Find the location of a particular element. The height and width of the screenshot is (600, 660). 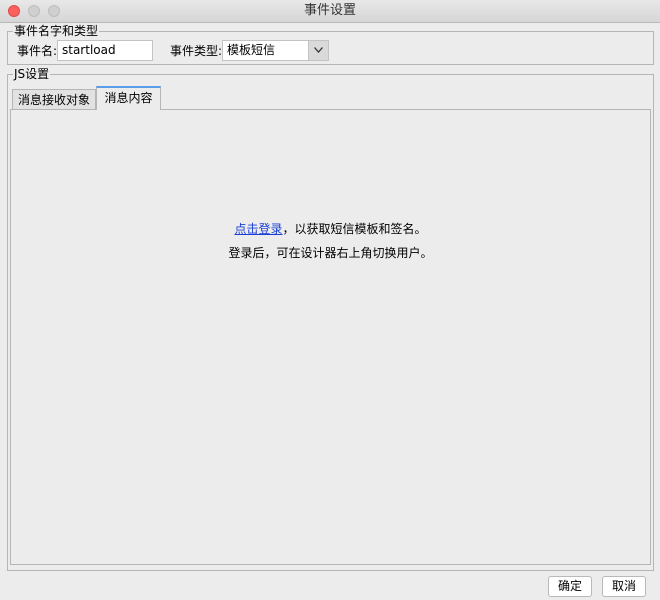

event-name-label: 事件名: is located at coordinates (37, 51).